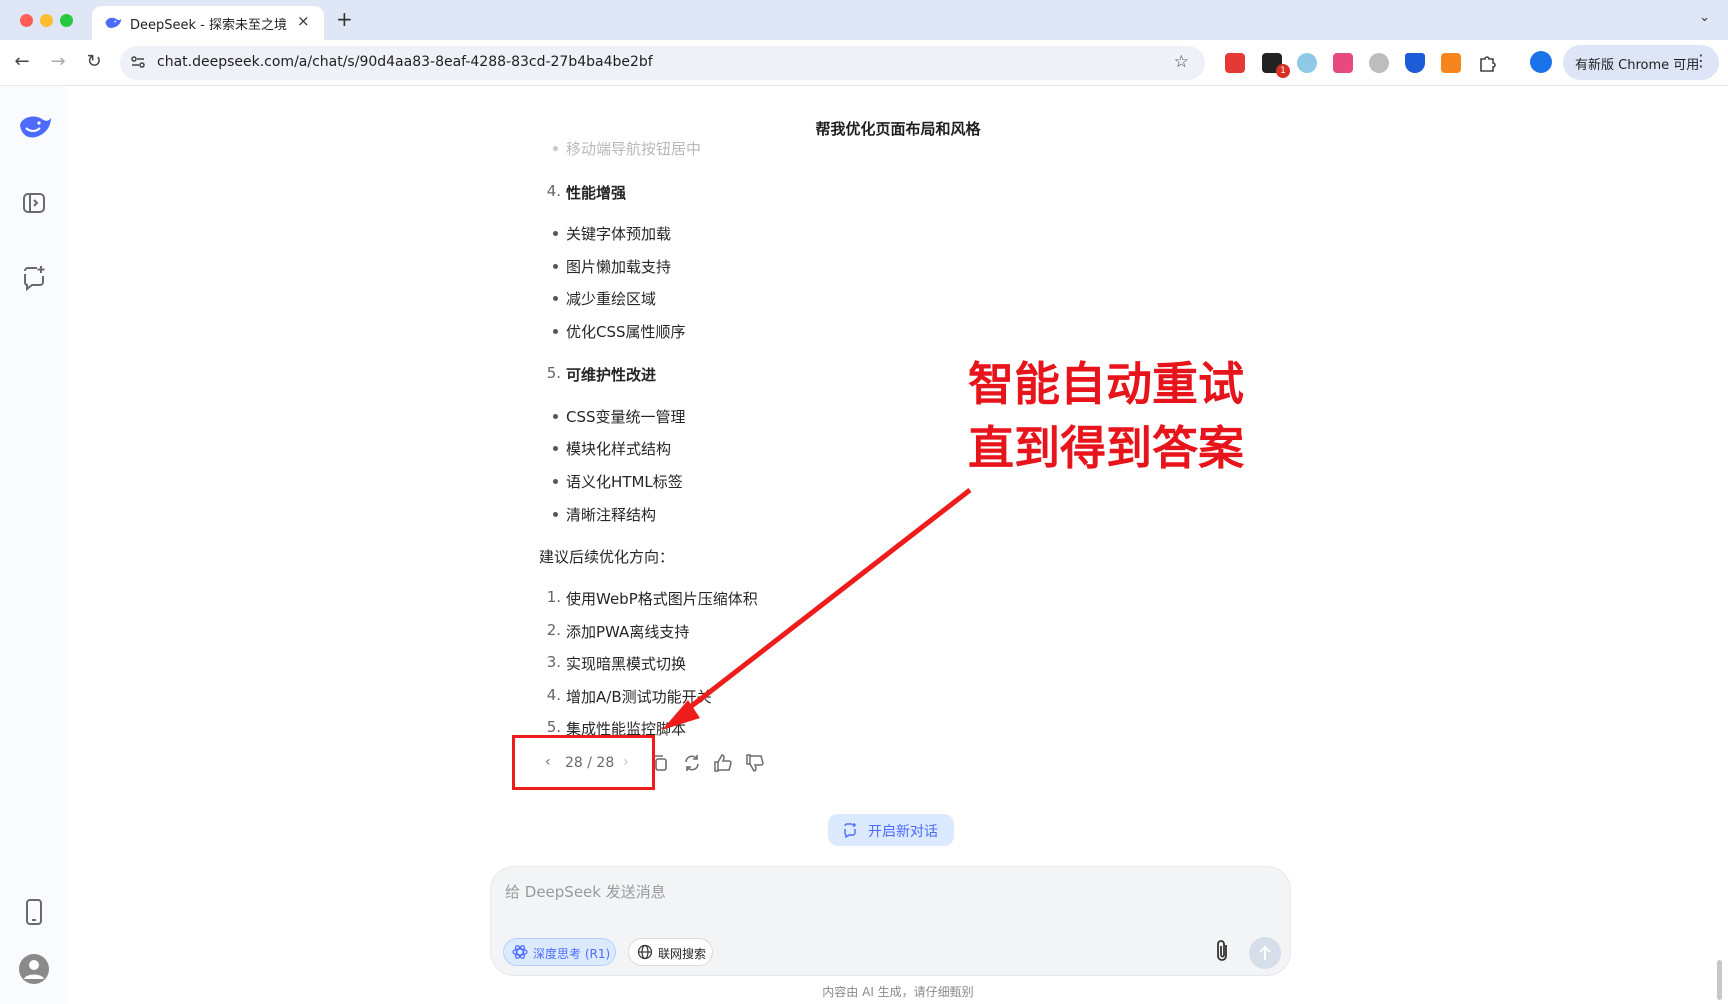  What do you see at coordinates (572, 954) in the screenshot?
I see `deep-think-label: 深度思考 (R1)` at bounding box center [572, 954].